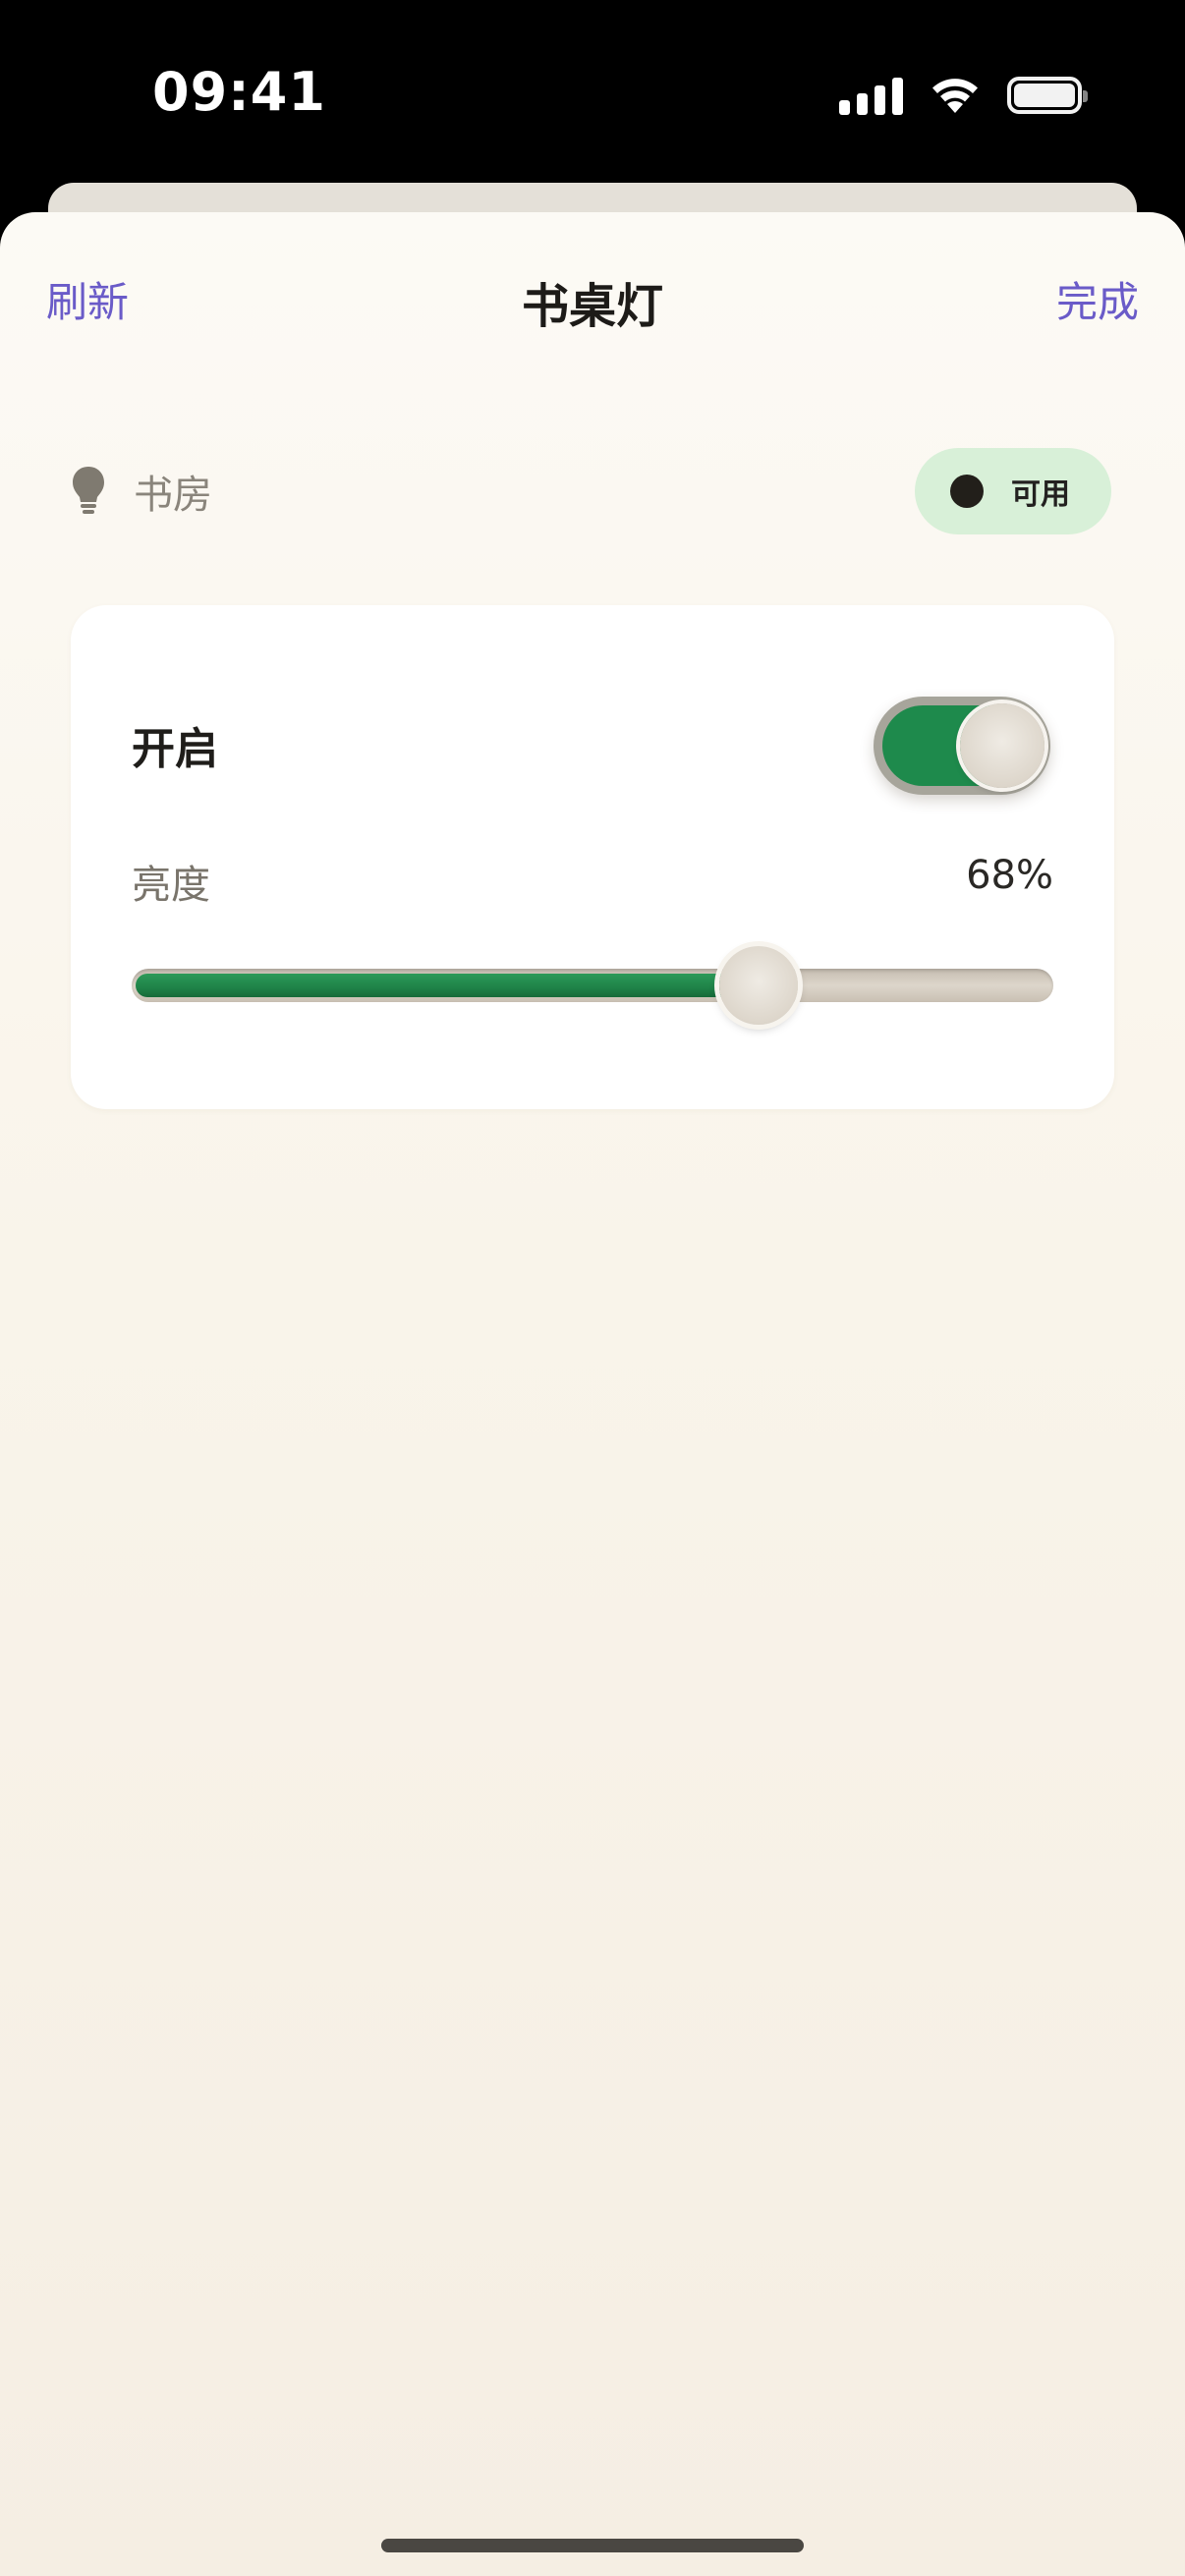 This screenshot has height=2576, width=1185. I want to click on power-toggle-knob, so click(1002, 745).